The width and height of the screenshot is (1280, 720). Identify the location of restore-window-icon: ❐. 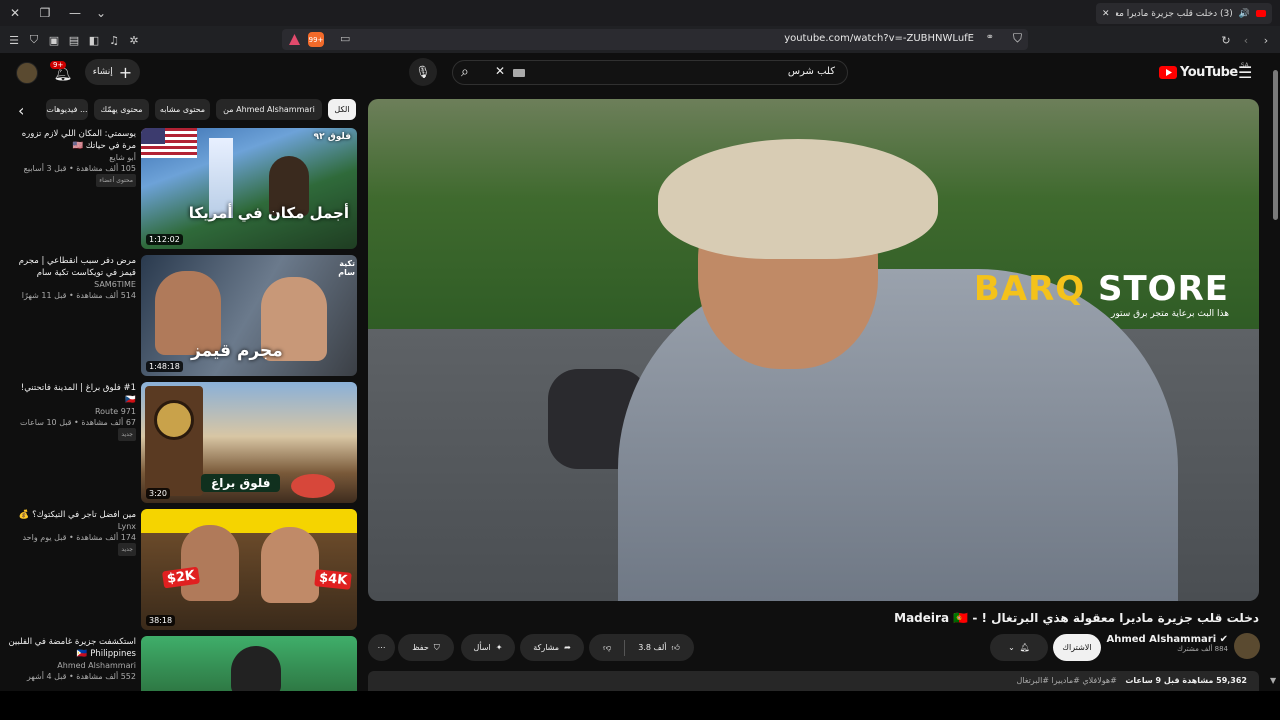
(45, 13).